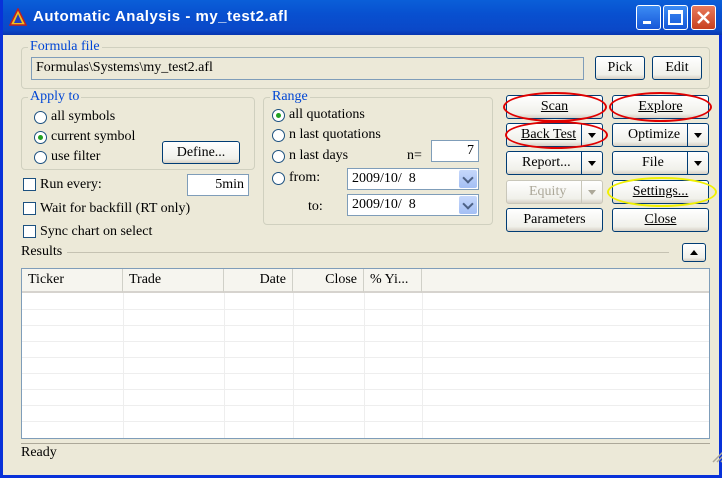 Image resolution: width=722 pixels, height=478 pixels. What do you see at coordinates (548, 191) in the screenshot?
I see `equity-label: Equity` at bounding box center [548, 191].